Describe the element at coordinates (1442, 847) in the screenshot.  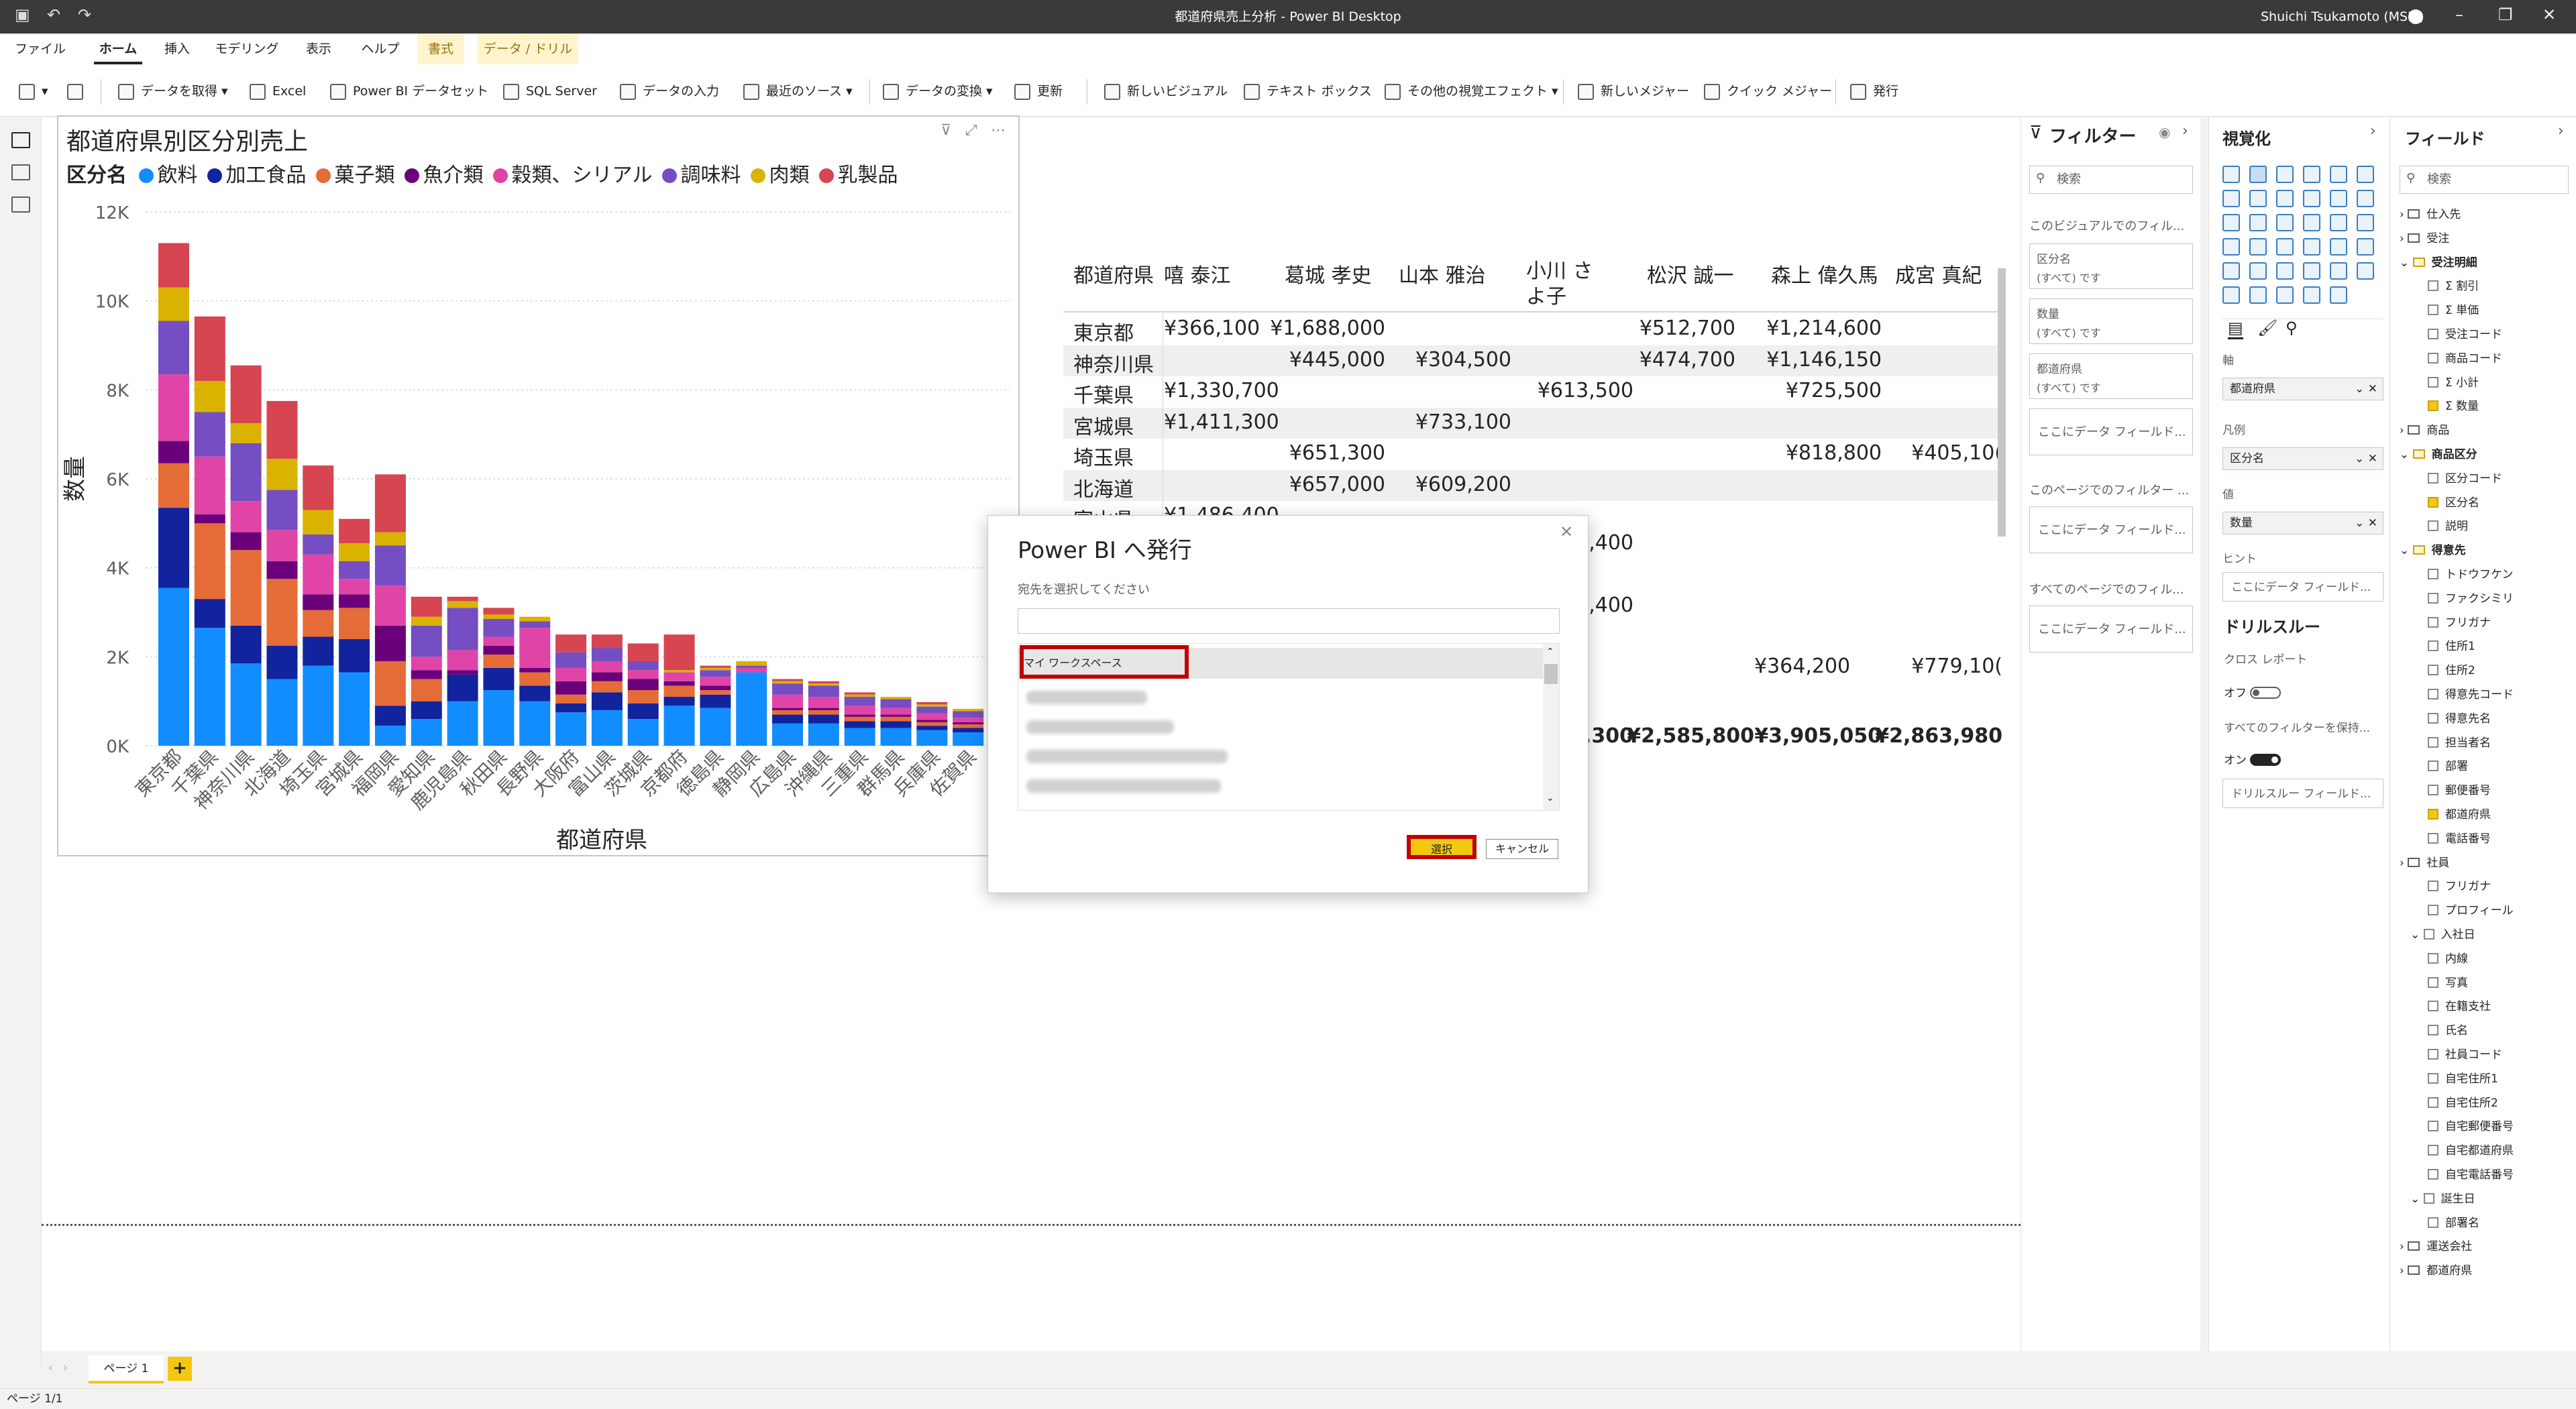
I see `select-button: 選択` at that location.